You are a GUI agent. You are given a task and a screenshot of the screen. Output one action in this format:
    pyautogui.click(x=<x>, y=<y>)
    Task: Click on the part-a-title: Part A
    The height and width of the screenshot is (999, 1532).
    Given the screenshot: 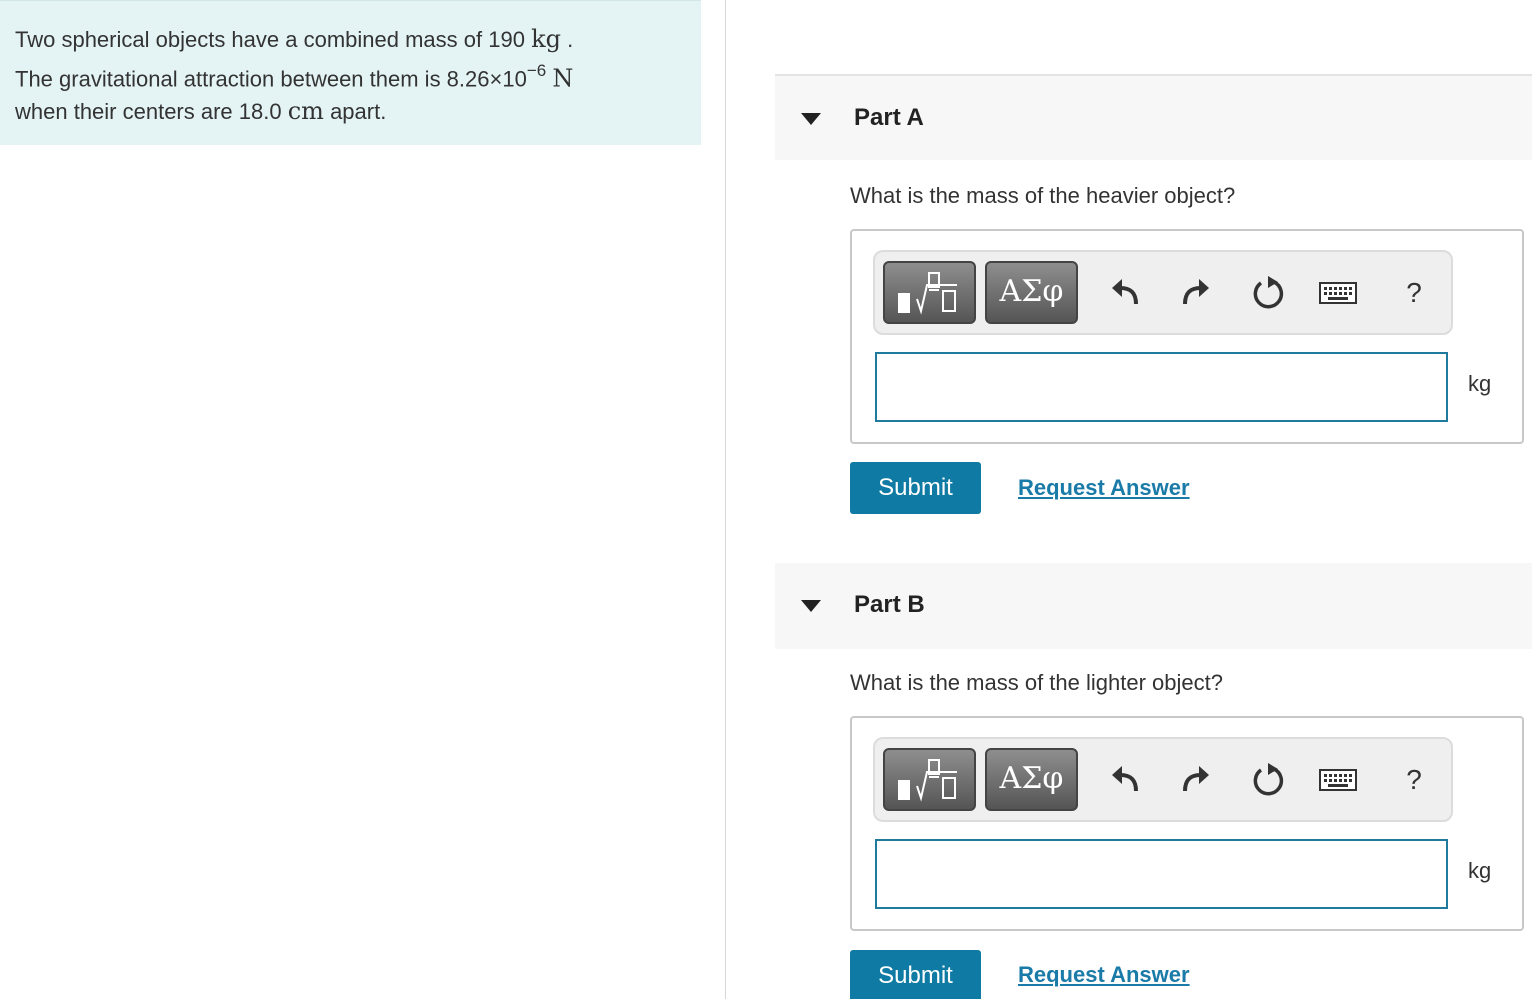 What is the action you would take?
    pyautogui.click(x=889, y=117)
    